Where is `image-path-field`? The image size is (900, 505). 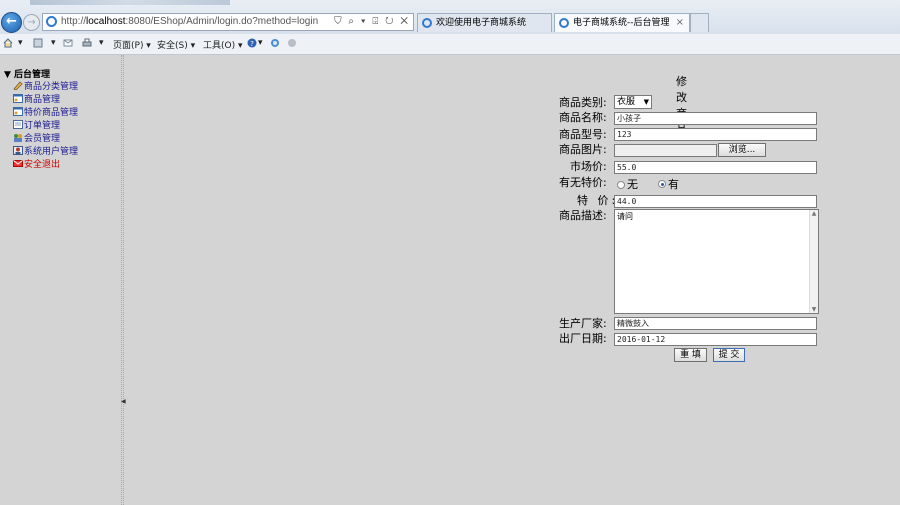 image-path-field is located at coordinates (665, 150).